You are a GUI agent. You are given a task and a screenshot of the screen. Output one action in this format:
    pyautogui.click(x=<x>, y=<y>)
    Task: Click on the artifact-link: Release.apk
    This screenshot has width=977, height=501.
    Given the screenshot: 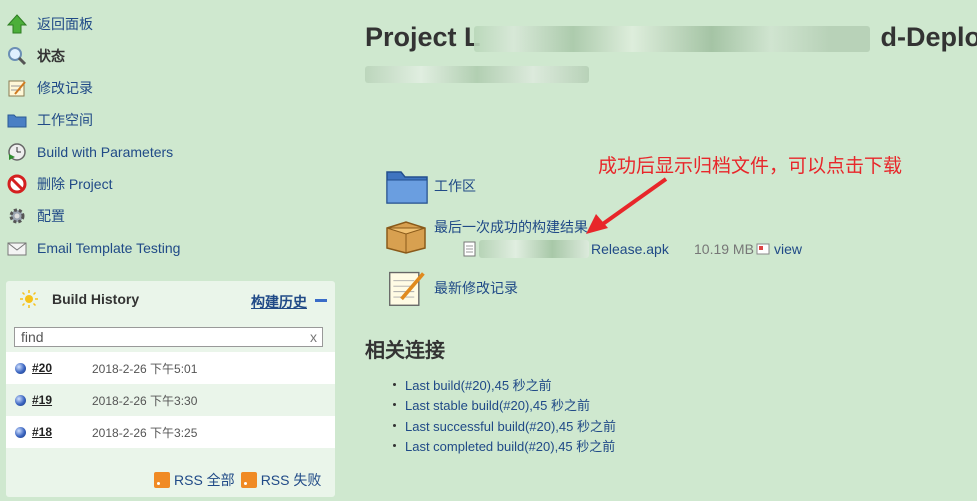 What is the action you would take?
    pyautogui.click(x=630, y=249)
    